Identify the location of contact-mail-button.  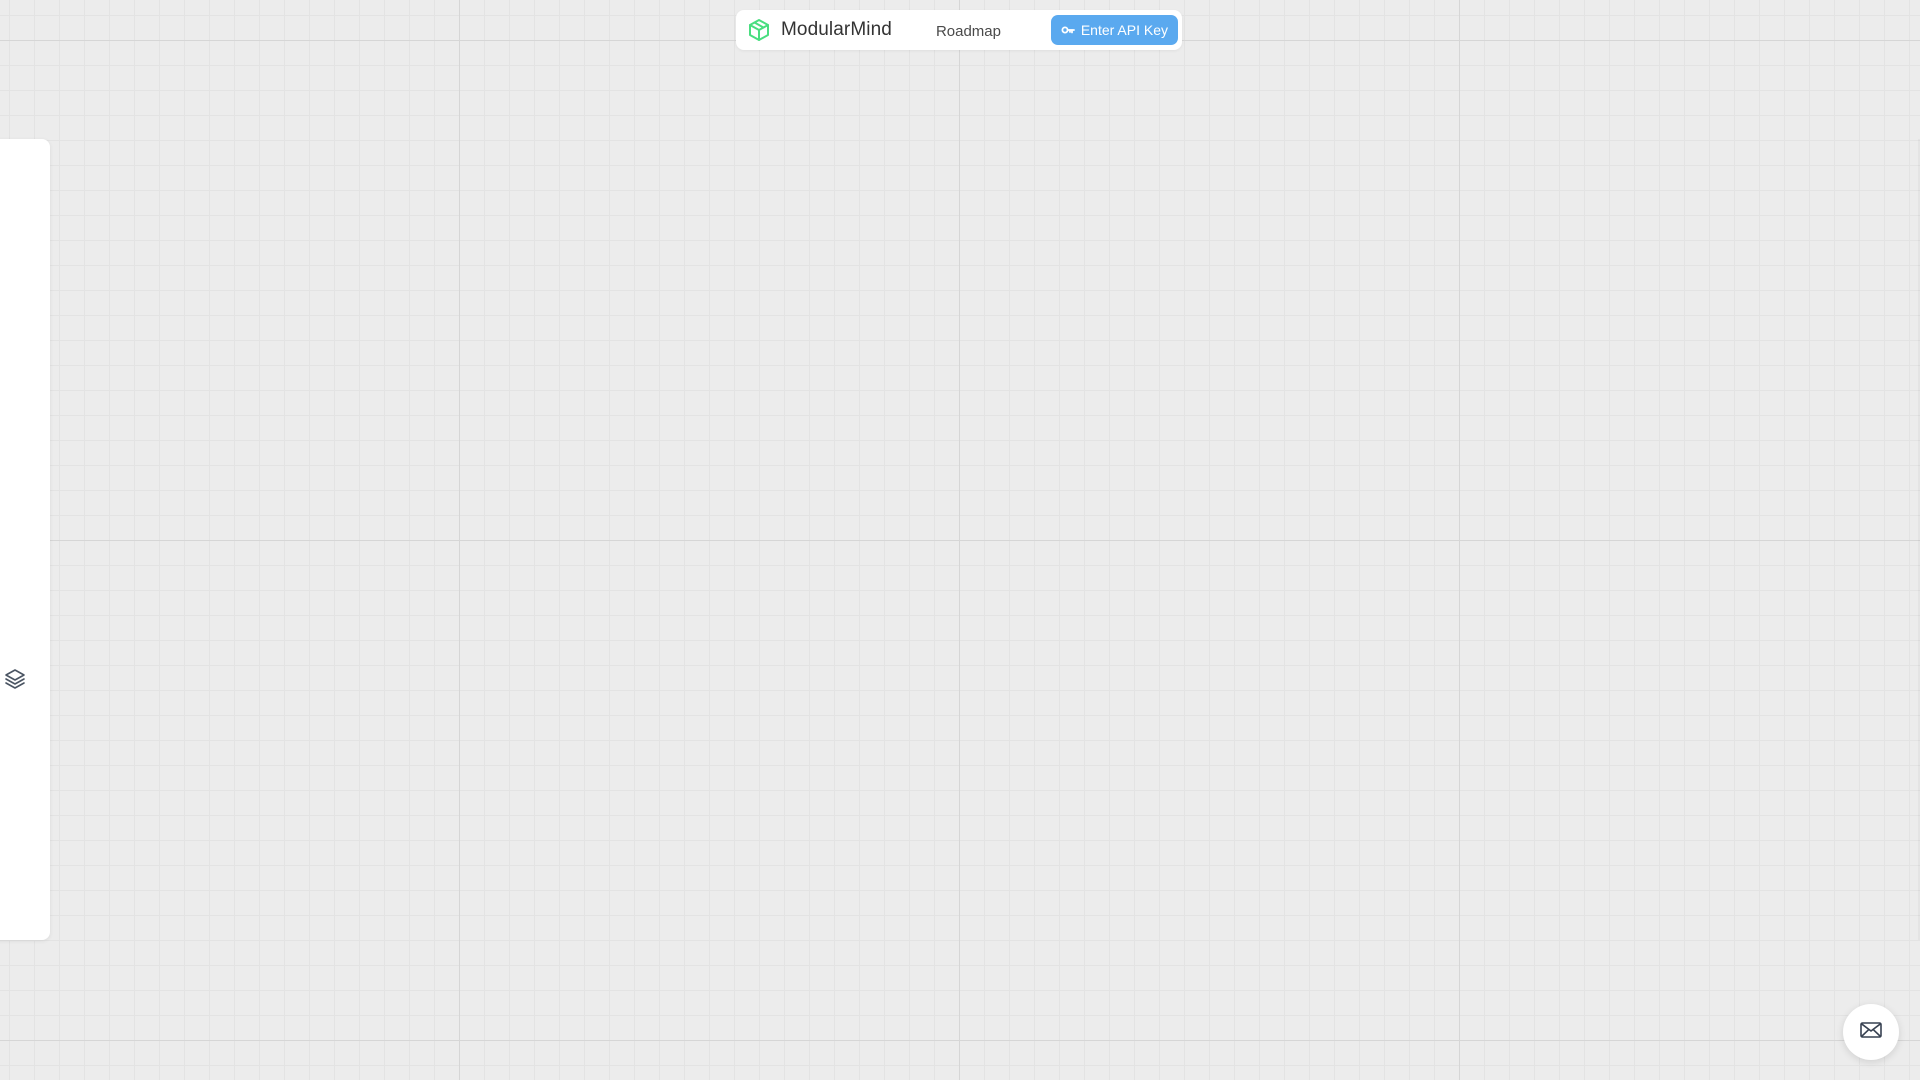
(1871, 1032).